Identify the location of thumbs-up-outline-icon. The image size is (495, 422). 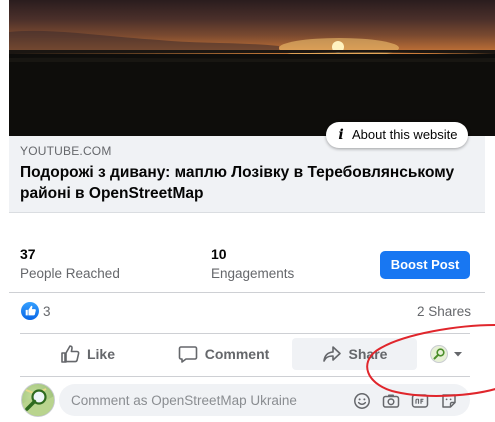
(70, 354).